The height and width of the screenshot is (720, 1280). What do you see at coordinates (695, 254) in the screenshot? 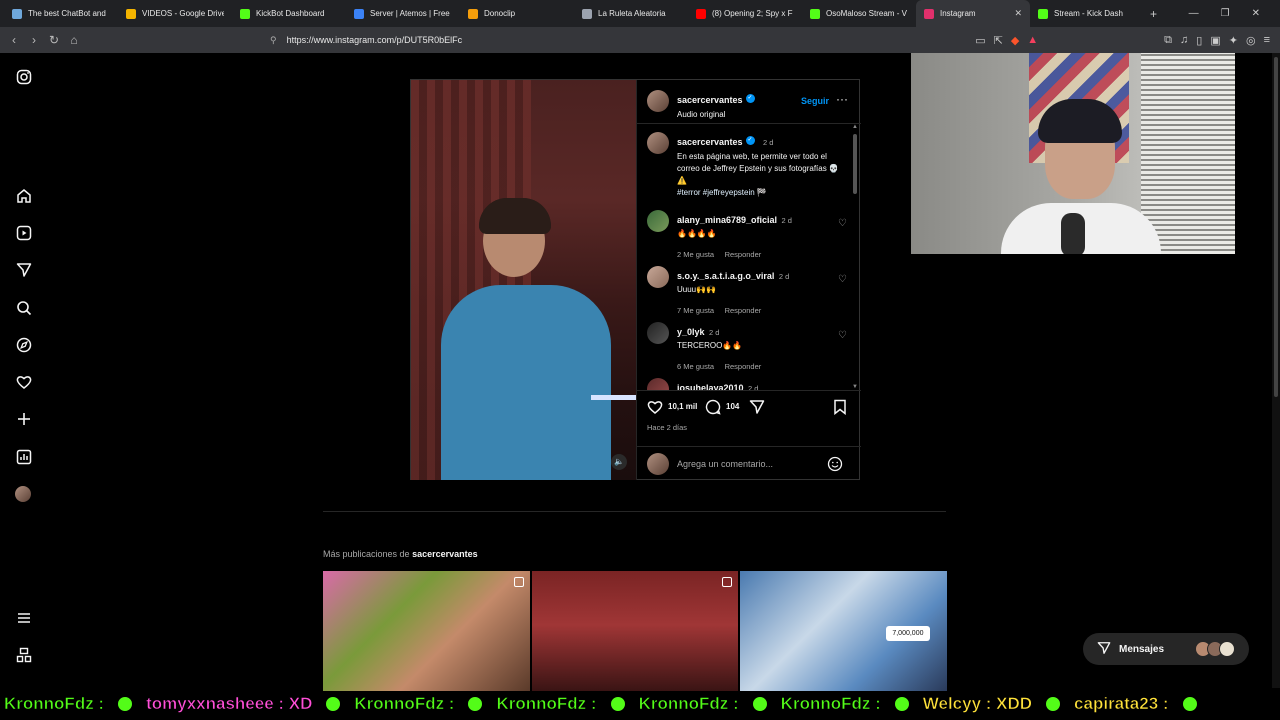
I see `comment-likes: 2 Me gusta` at bounding box center [695, 254].